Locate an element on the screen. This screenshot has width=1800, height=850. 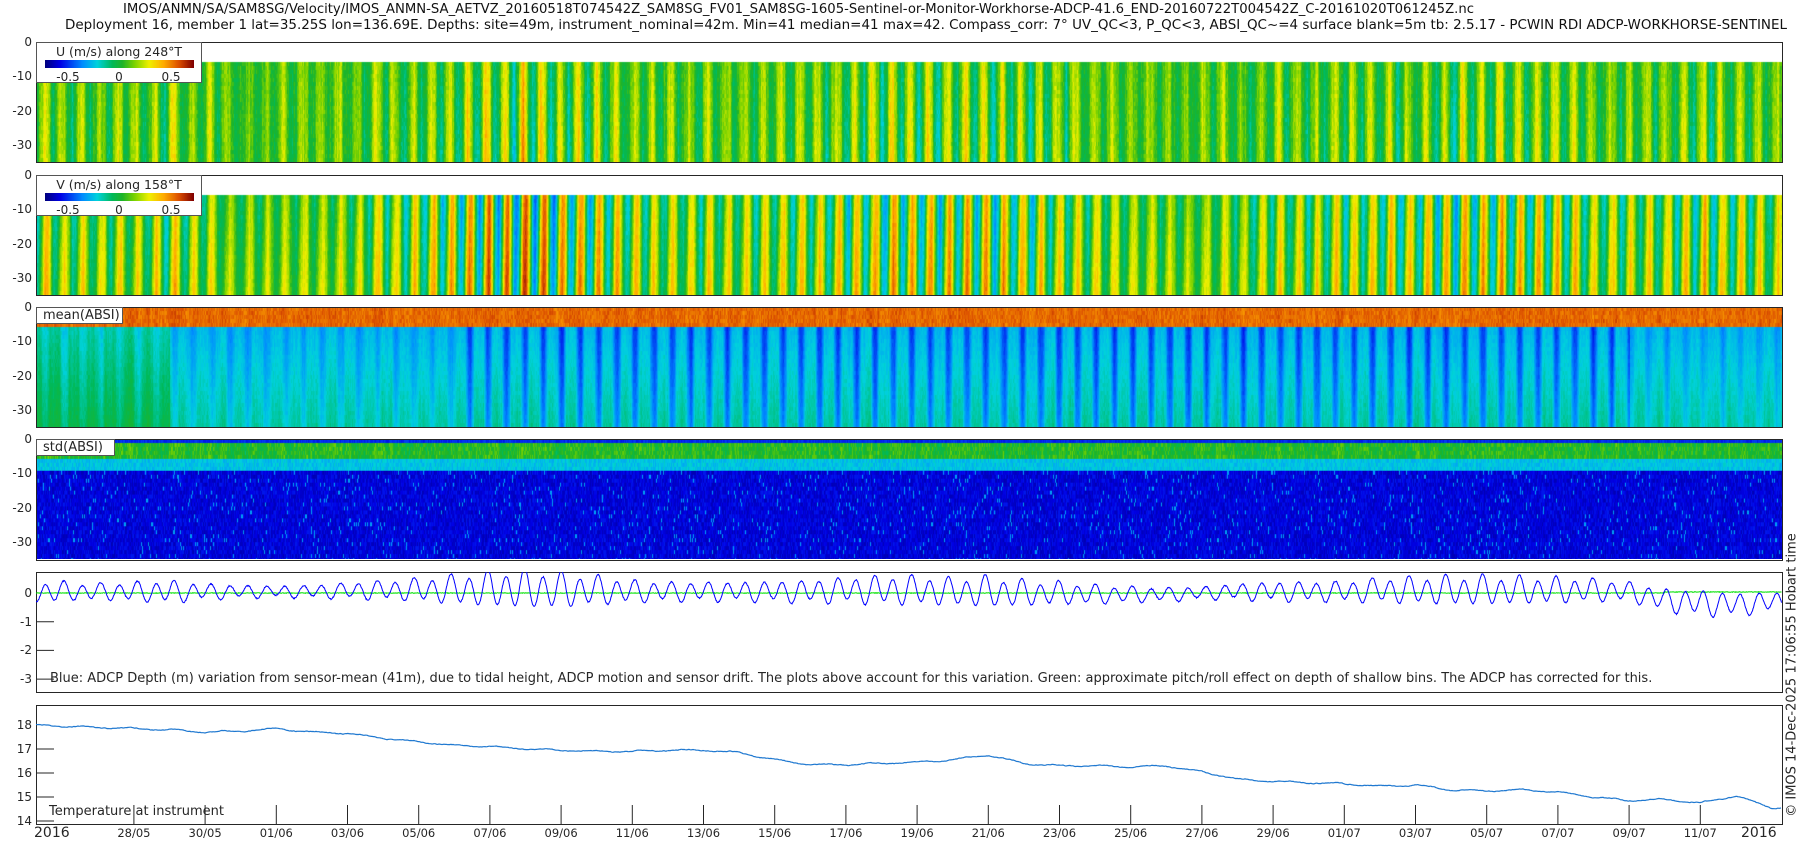
temperature-y-tick-label: 17 is located at coordinates (24, 749).